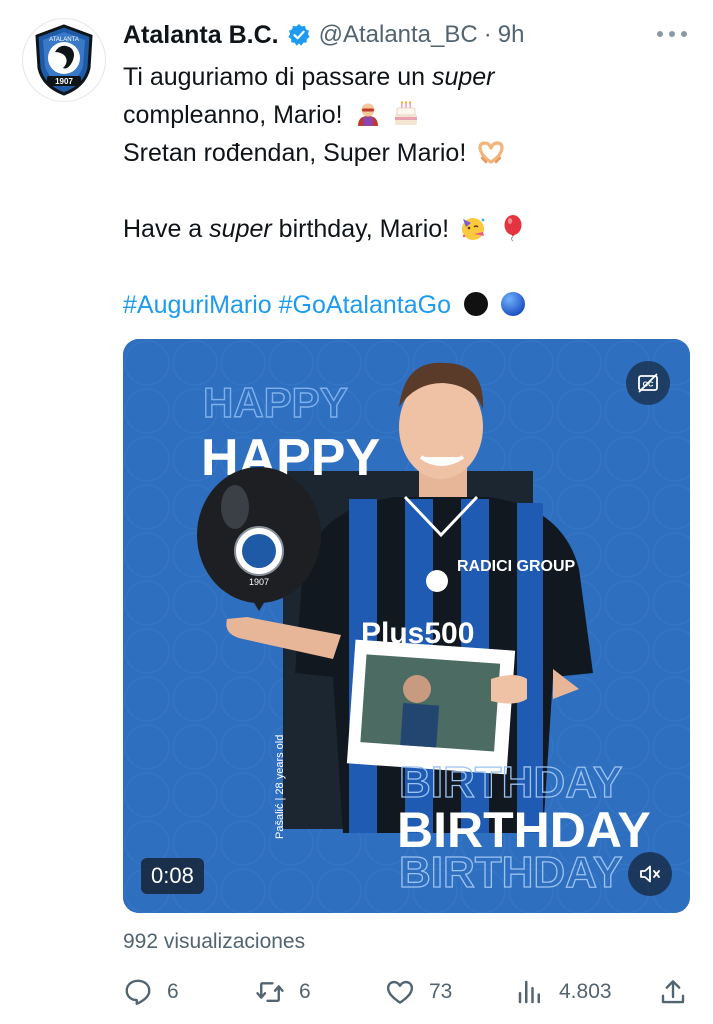 The image size is (713, 1024). I want to click on analytics-button: 4.803, so click(563, 992).